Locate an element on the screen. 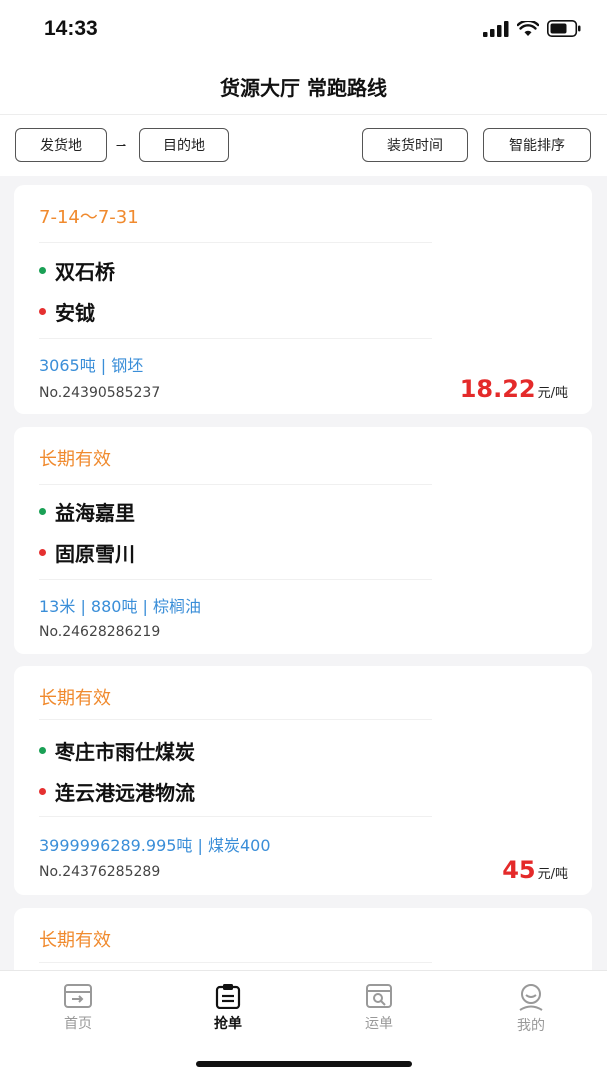  tab-profile: 我的 is located at coordinates (531, 1009).